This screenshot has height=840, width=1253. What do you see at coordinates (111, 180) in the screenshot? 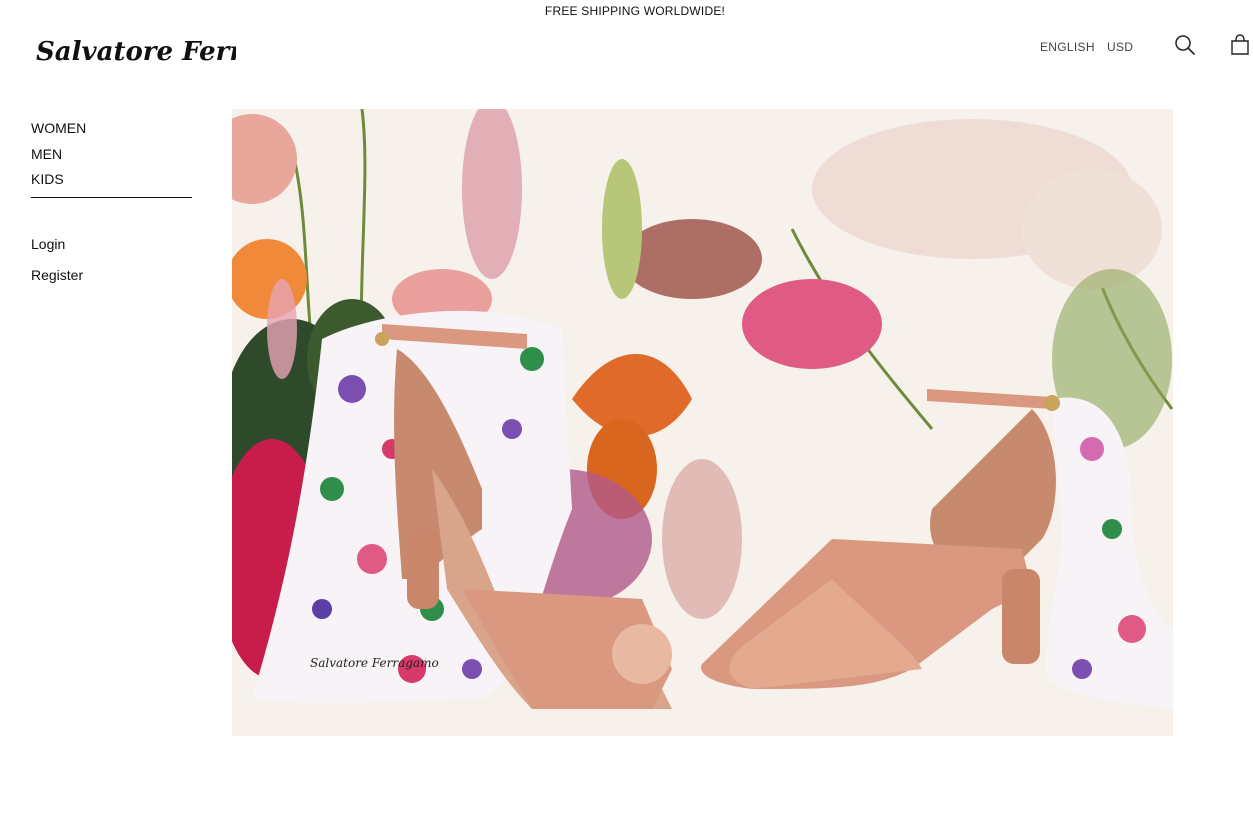
I see `nav-item-kids: KIDS` at bounding box center [111, 180].